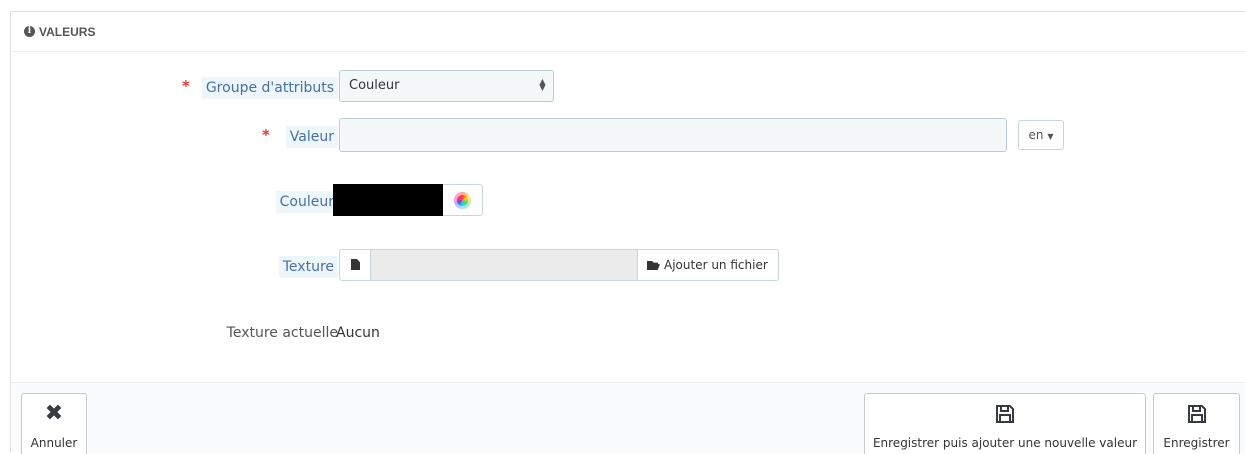  Describe the element at coordinates (29, 31) in the screenshot. I see `info-circle-icon: i` at that location.